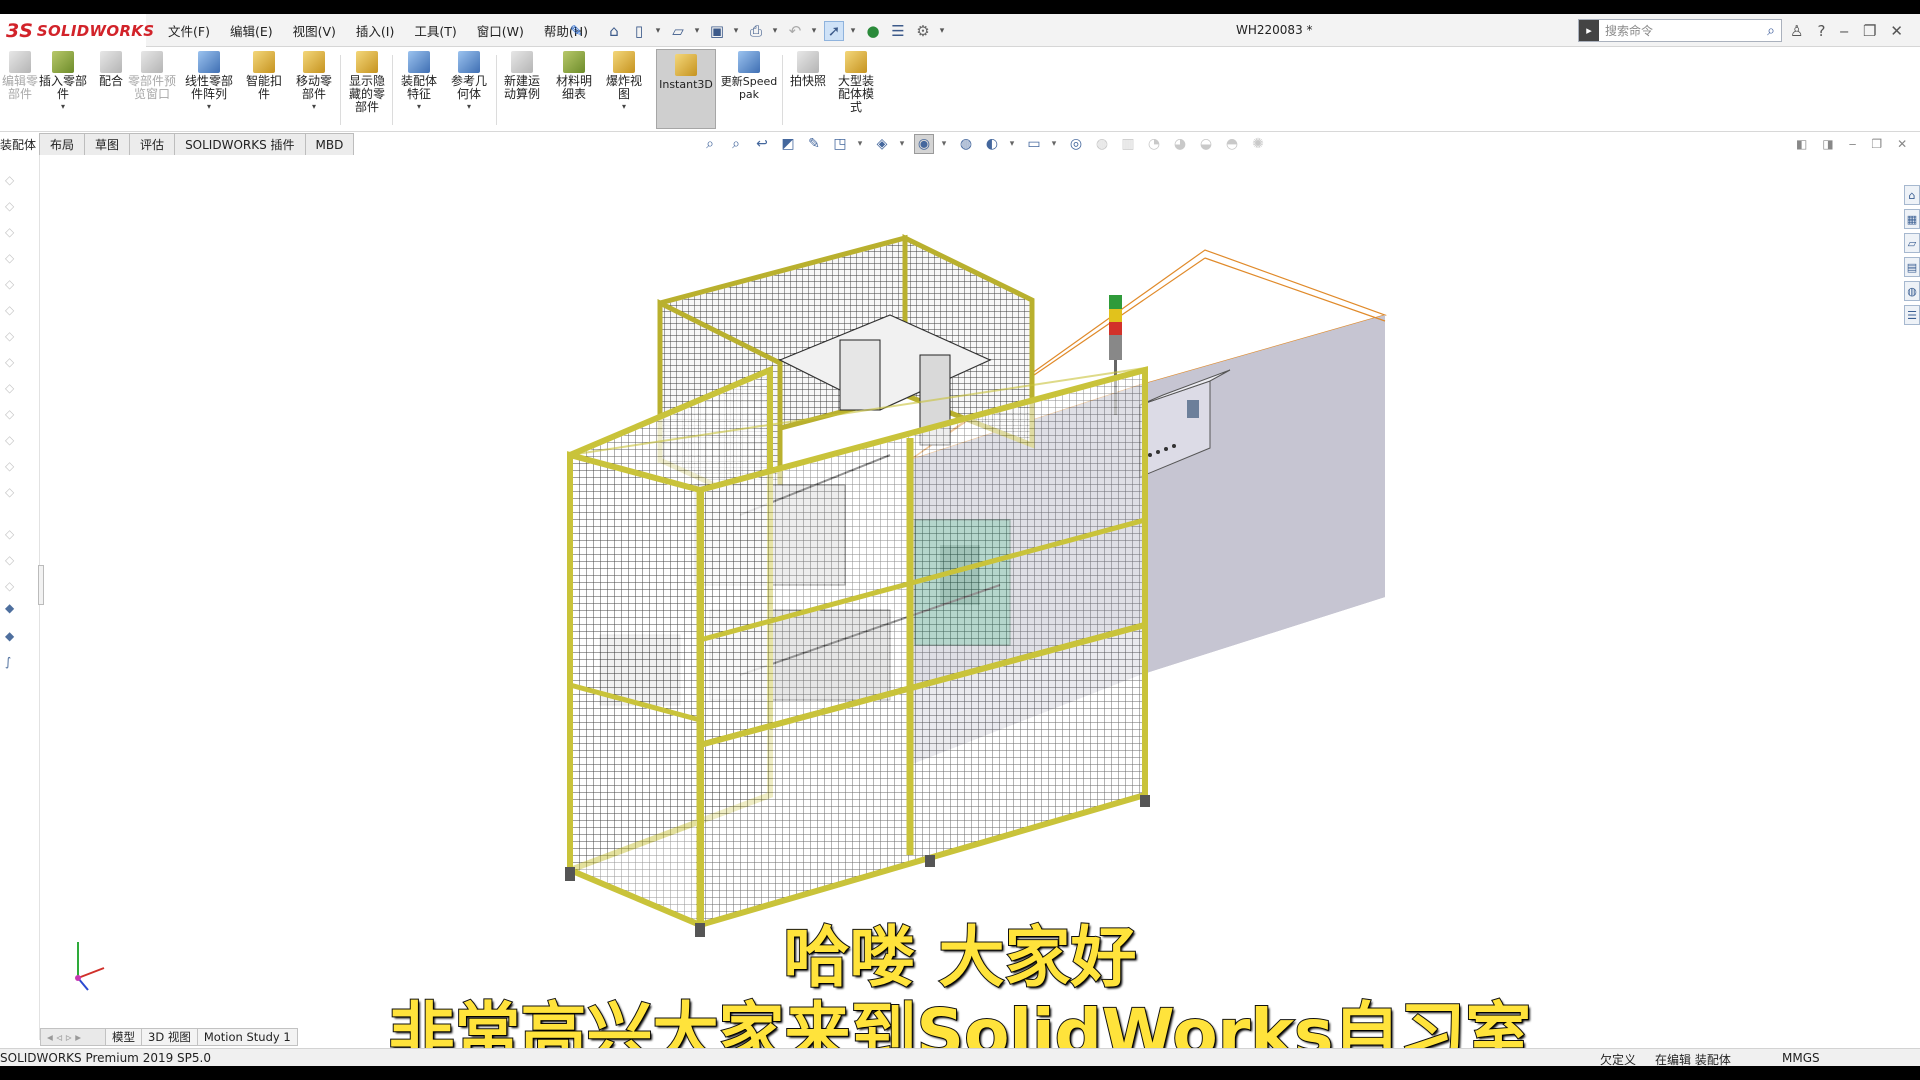 The height and width of the screenshot is (1080, 1920). What do you see at coordinates (873, 31) in the screenshot?
I see `rebuild-traffic-light-icon: ●` at bounding box center [873, 31].